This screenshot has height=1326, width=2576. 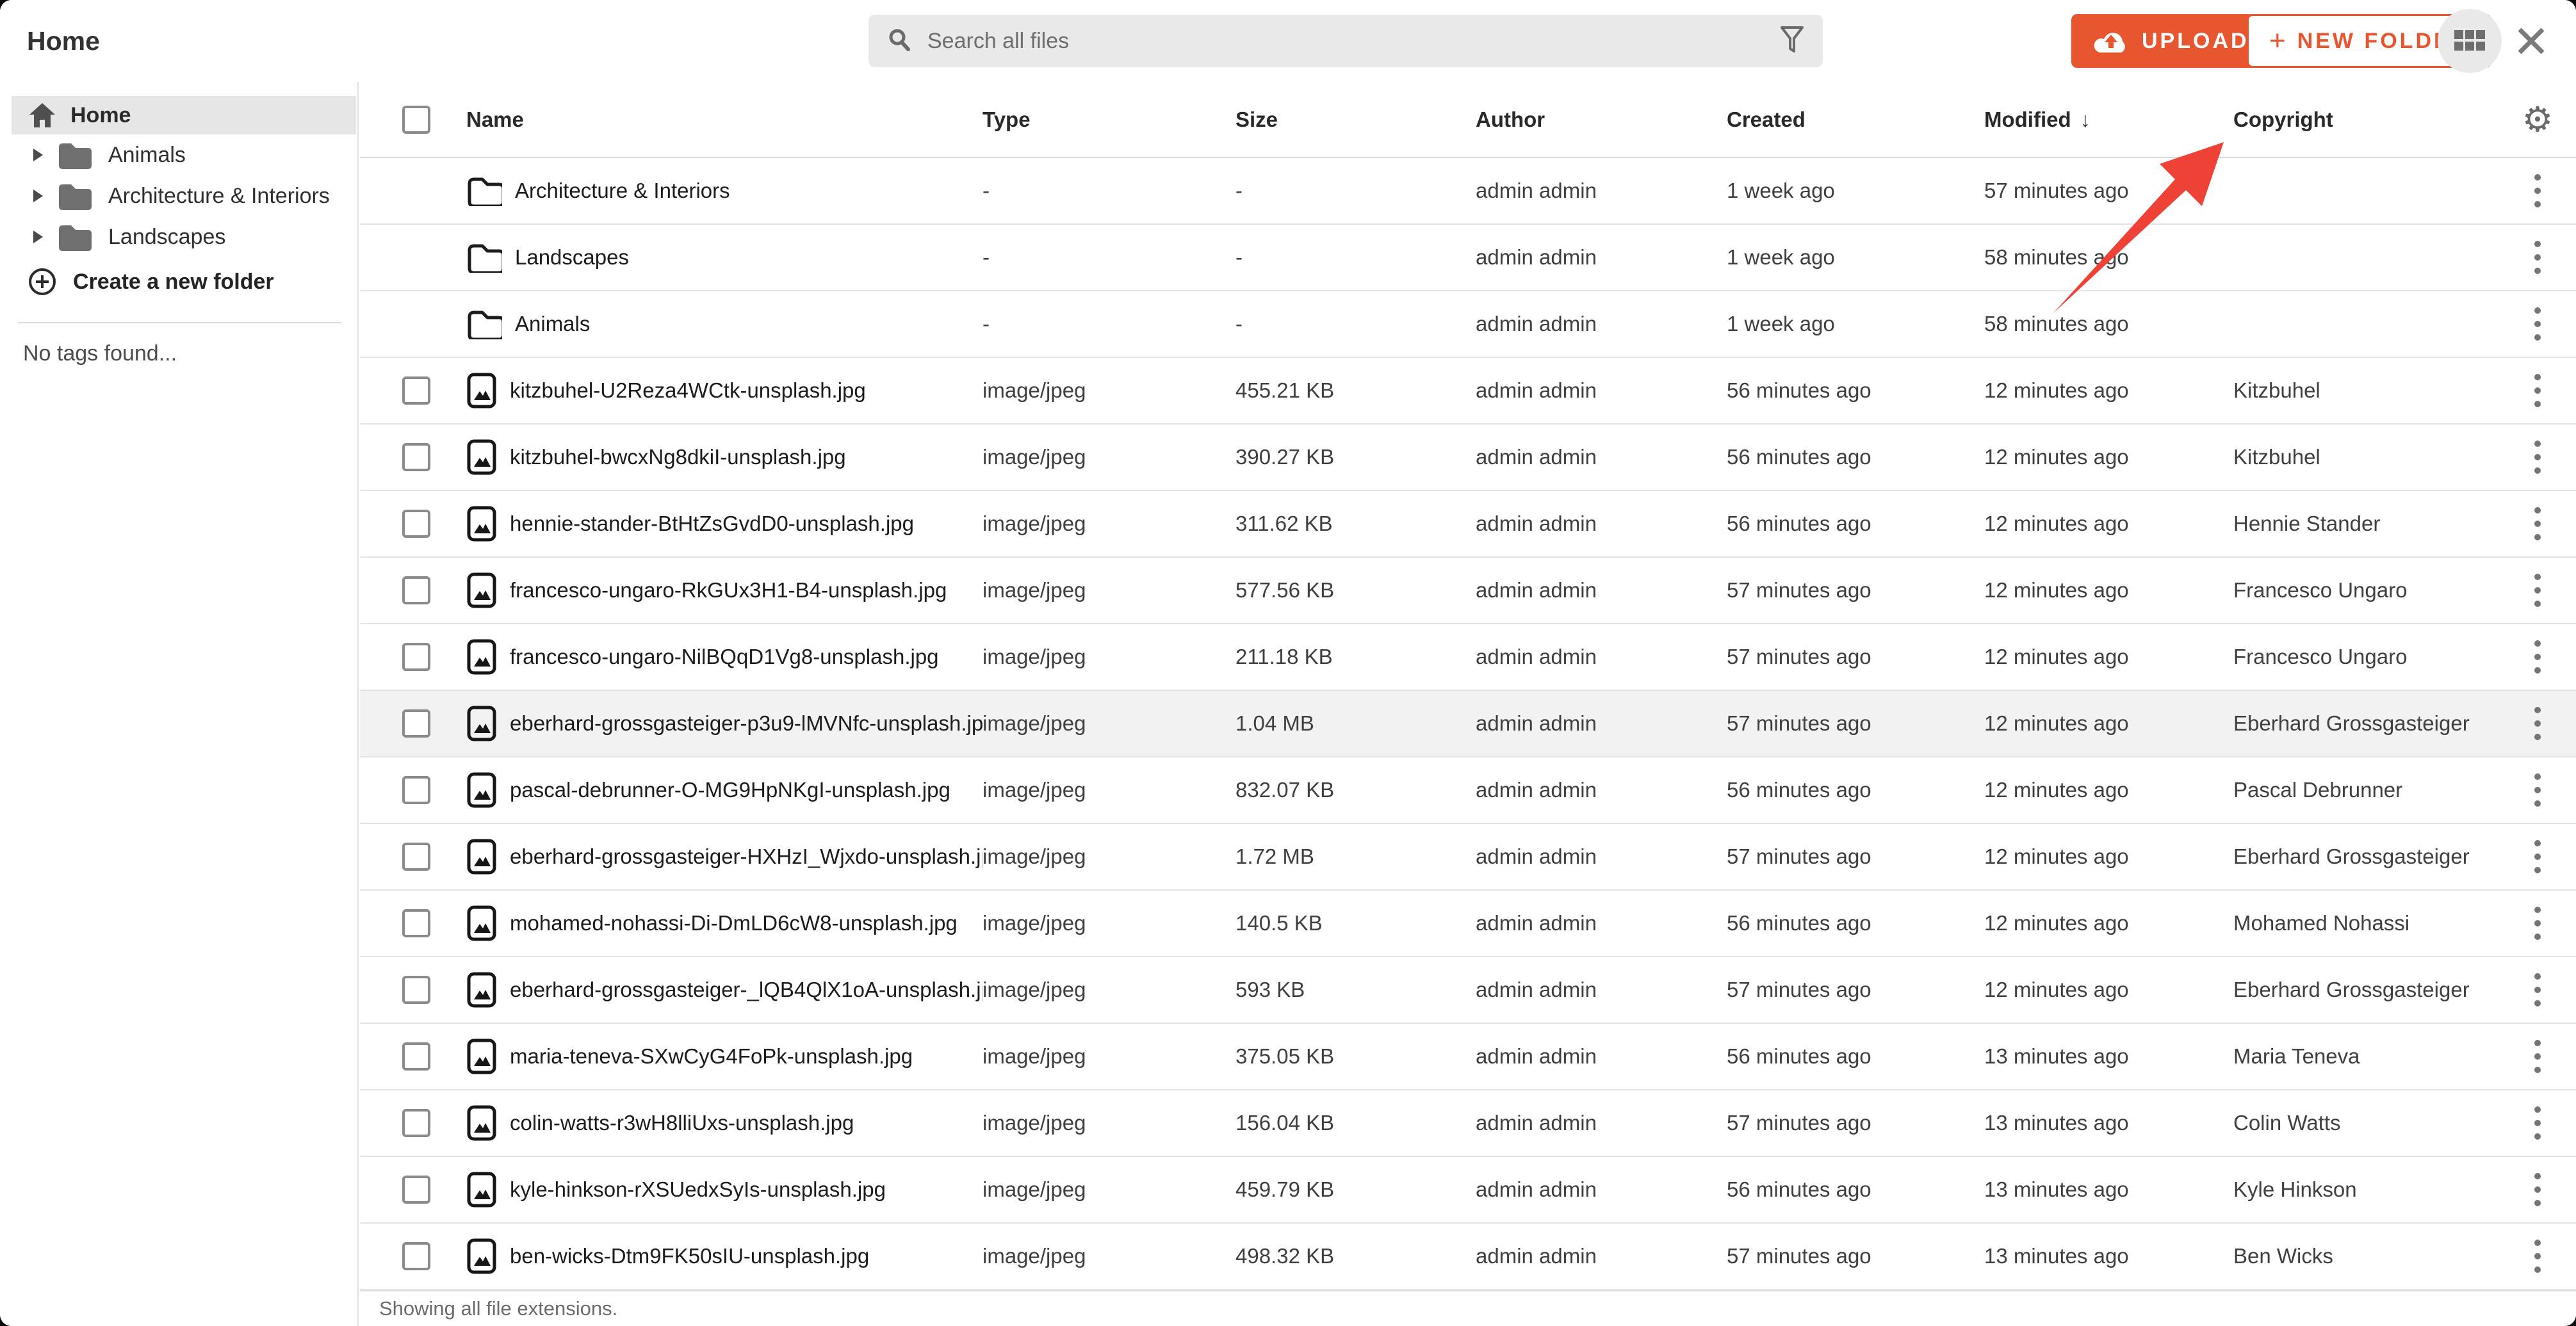 What do you see at coordinates (2056, 257) in the screenshot?
I see `modified-cell: 58 minutes ago` at bounding box center [2056, 257].